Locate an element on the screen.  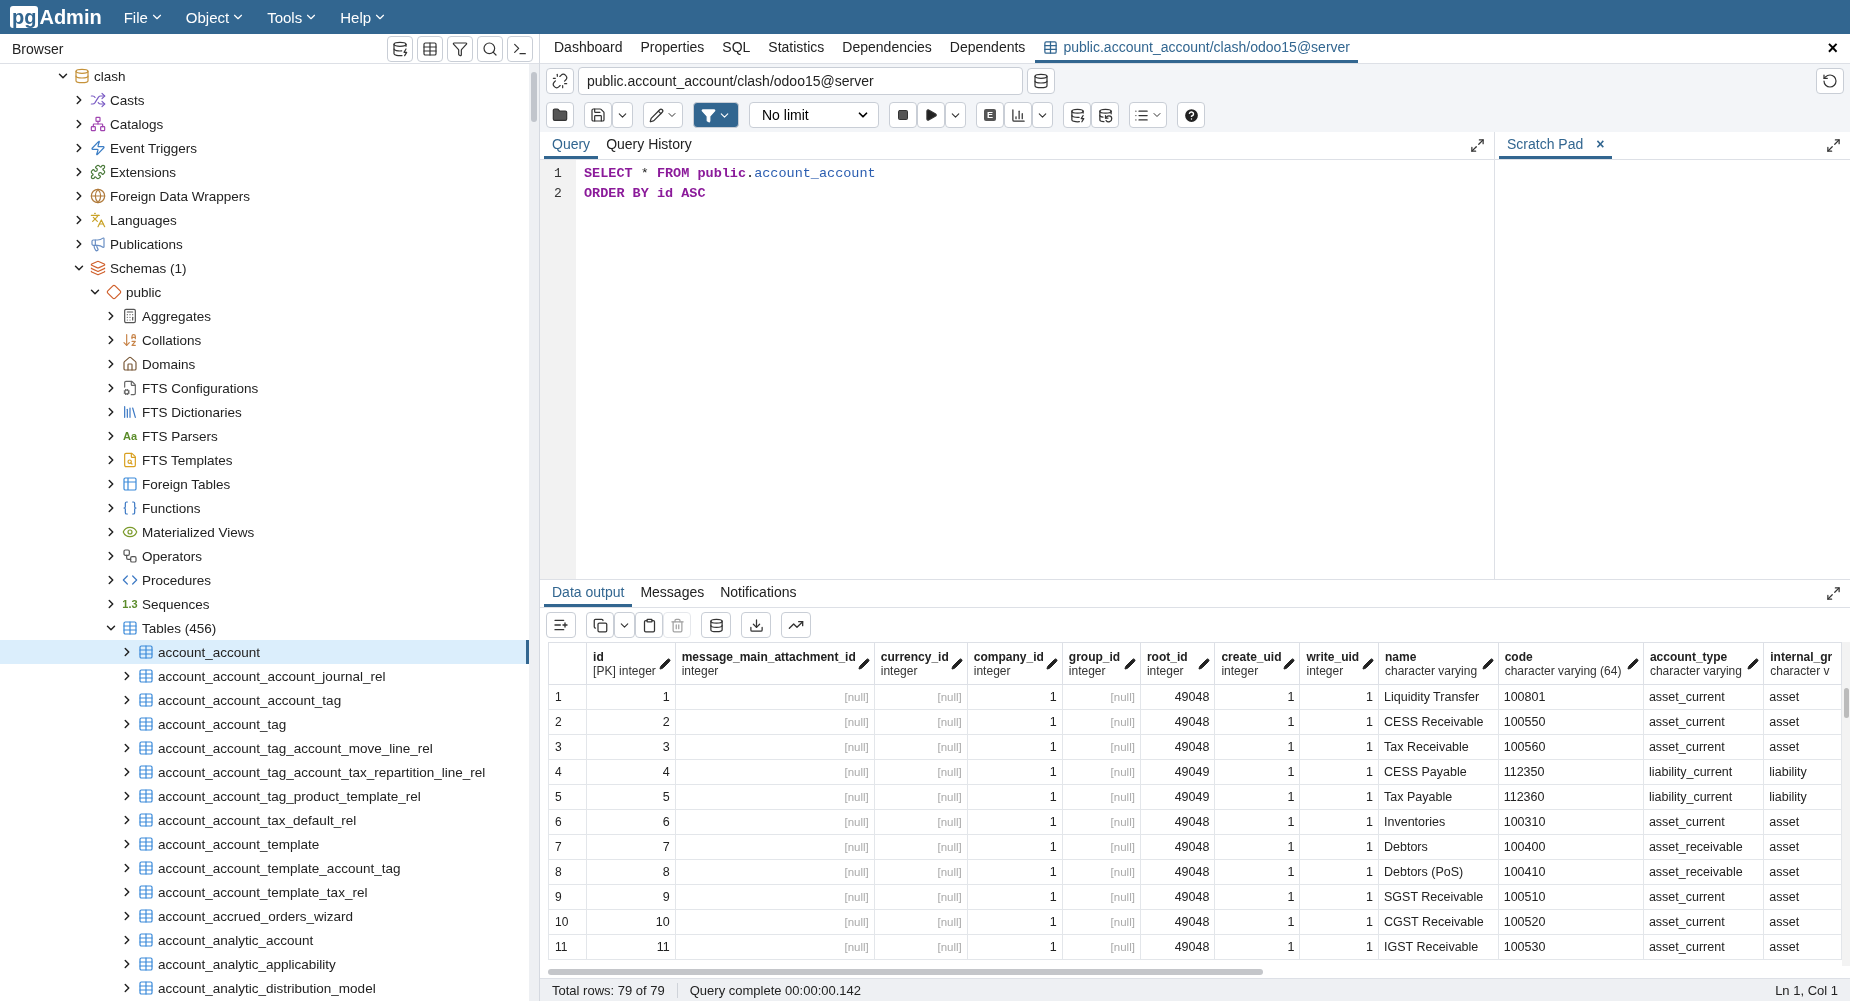
tree-item: 1.3 Sequences is located at coordinates (264, 604).